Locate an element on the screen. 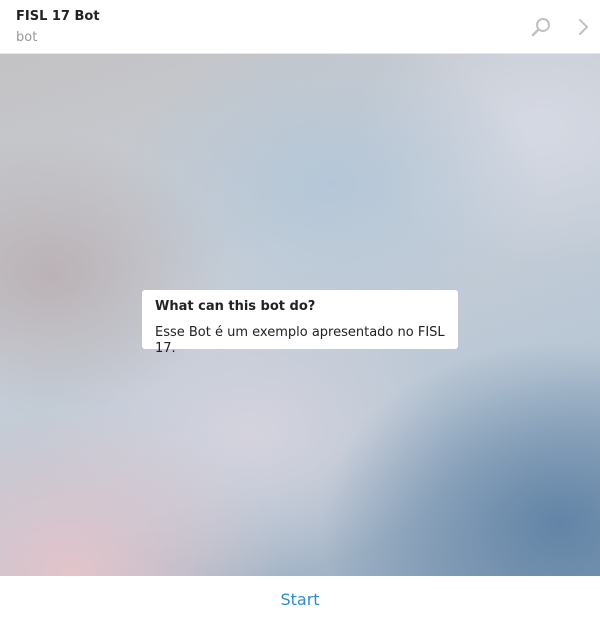 This screenshot has width=600, height=622. chat-title: FISL 17 Bot is located at coordinates (58, 16).